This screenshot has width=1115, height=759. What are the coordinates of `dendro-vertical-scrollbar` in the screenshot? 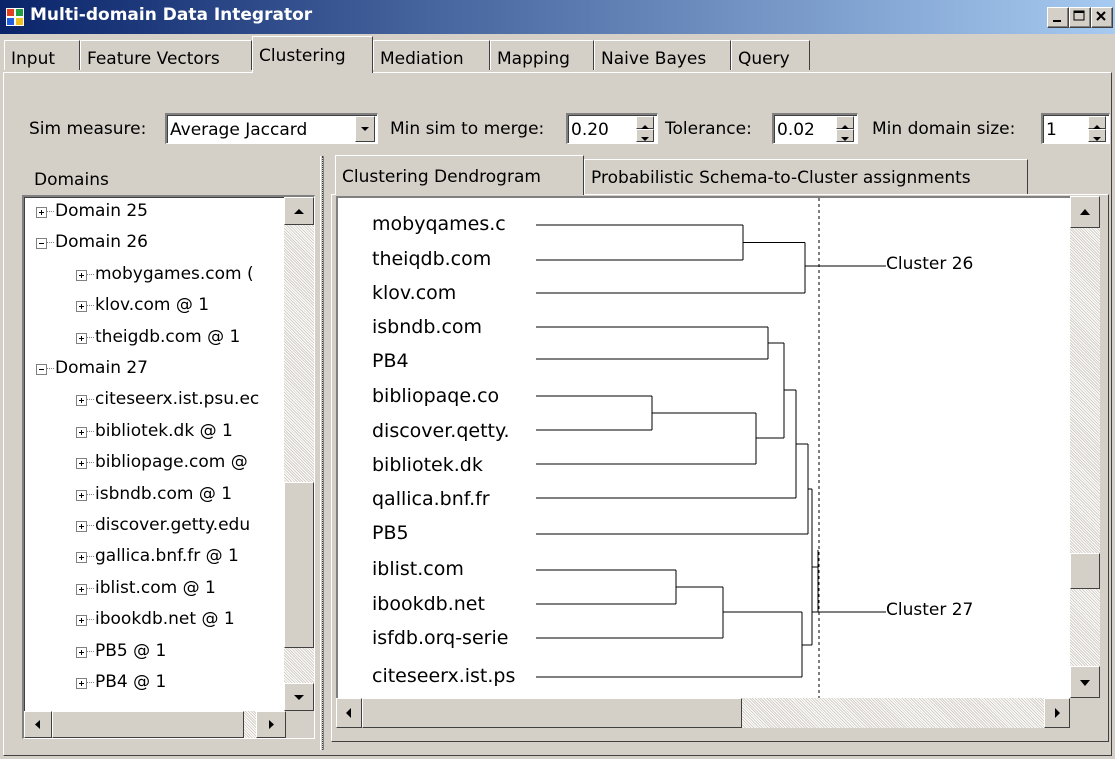 It's located at (1085, 447).